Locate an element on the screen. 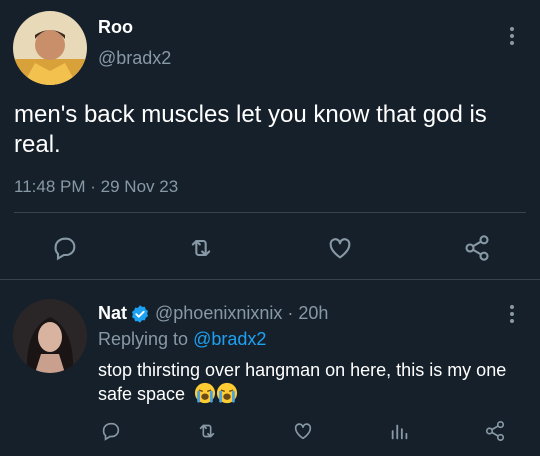 This screenshot has width=540, height=456. tweet-timestamp: 11:48 PM · 29 Nov 23 is located at coordinates (96, 187).